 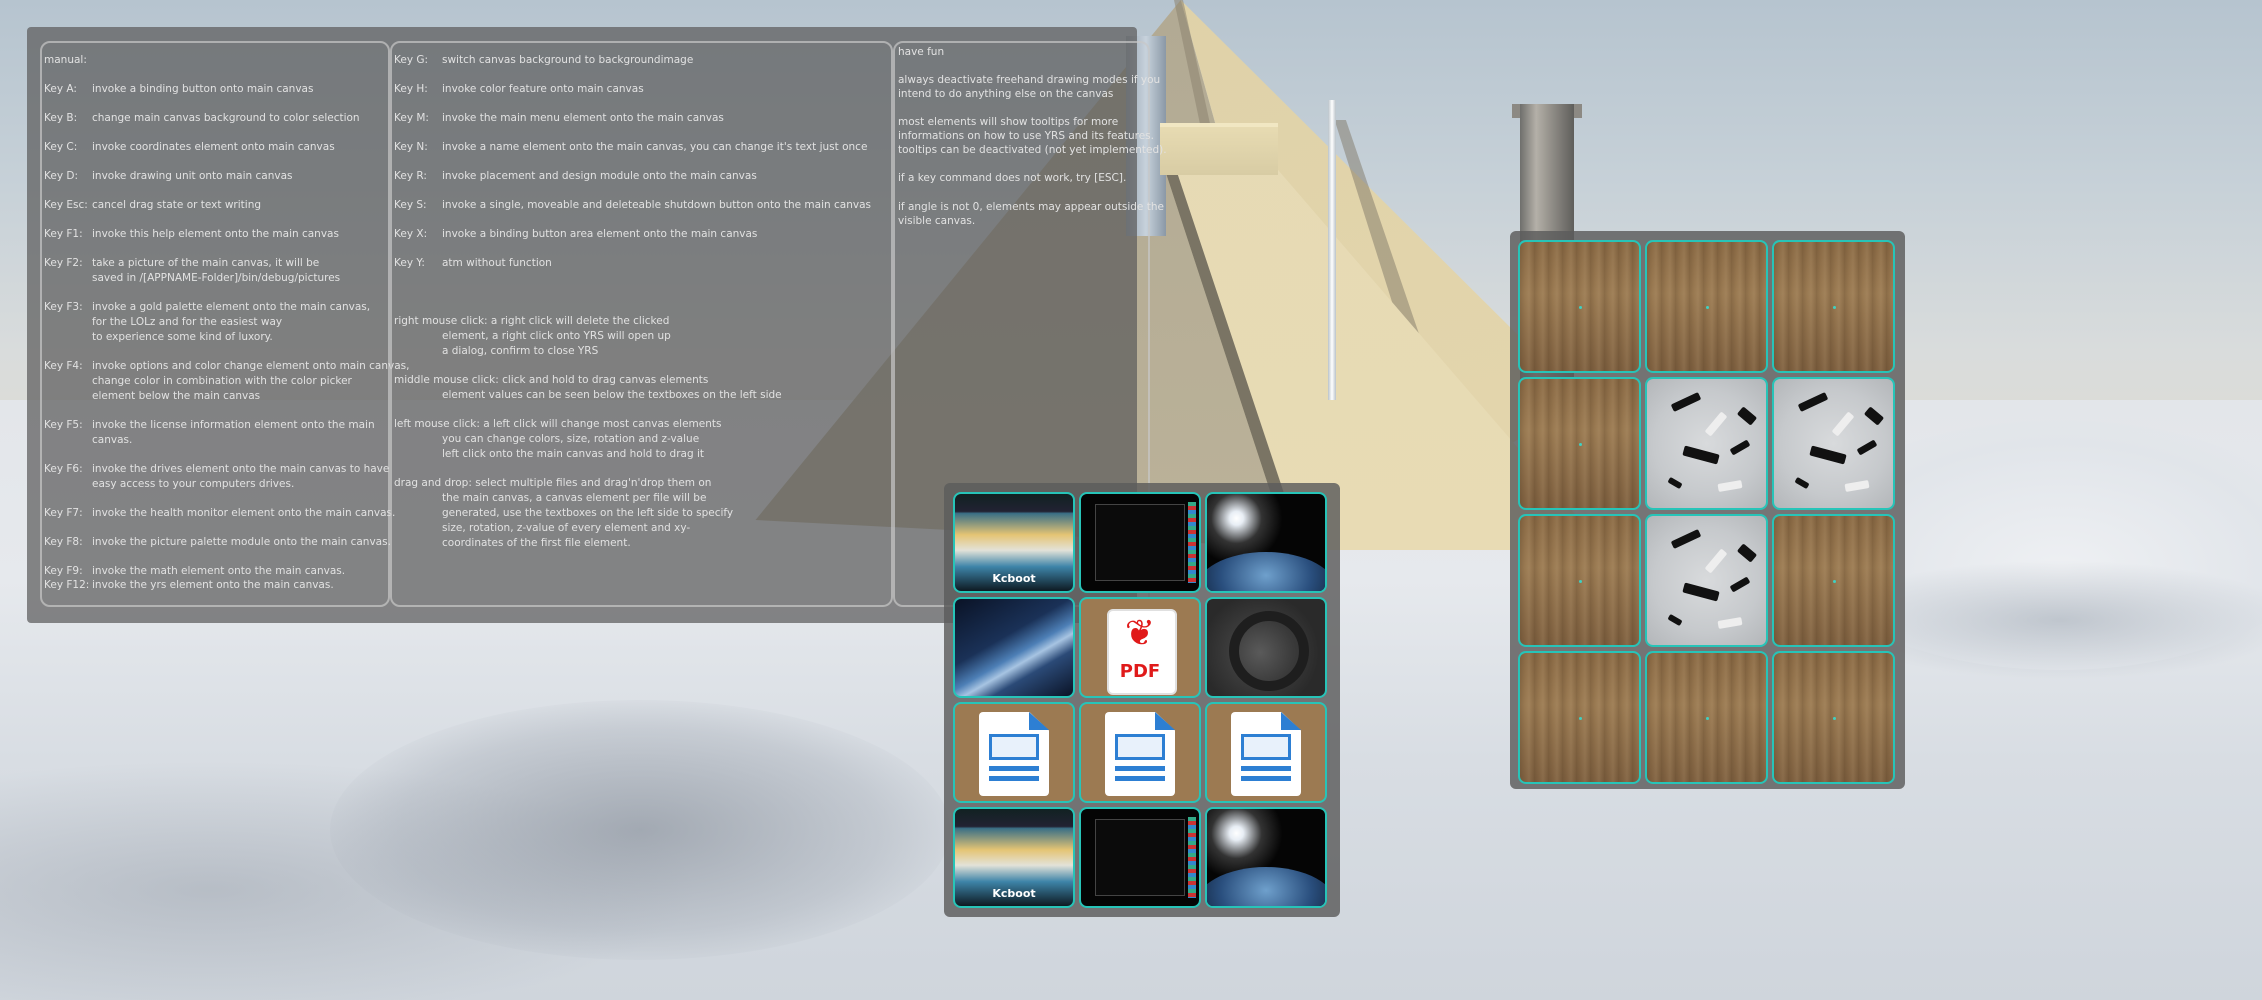 I want to click on picture-palette-files: Kcboot ❦ PDF Kcboot, so click(x=1142, y=700).